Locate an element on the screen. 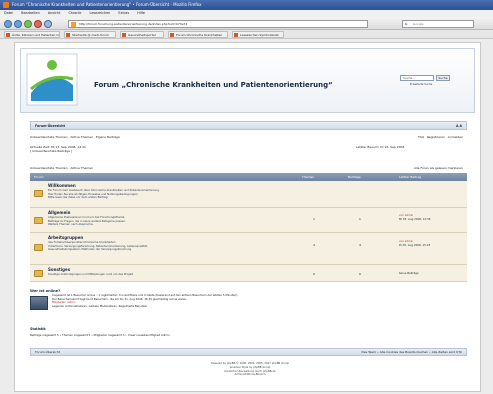 The height and width of the screenshot is (394, 493). topic-links: Unbeantwortete Themen · Aktive Themen is located at coordinates (61, 168).